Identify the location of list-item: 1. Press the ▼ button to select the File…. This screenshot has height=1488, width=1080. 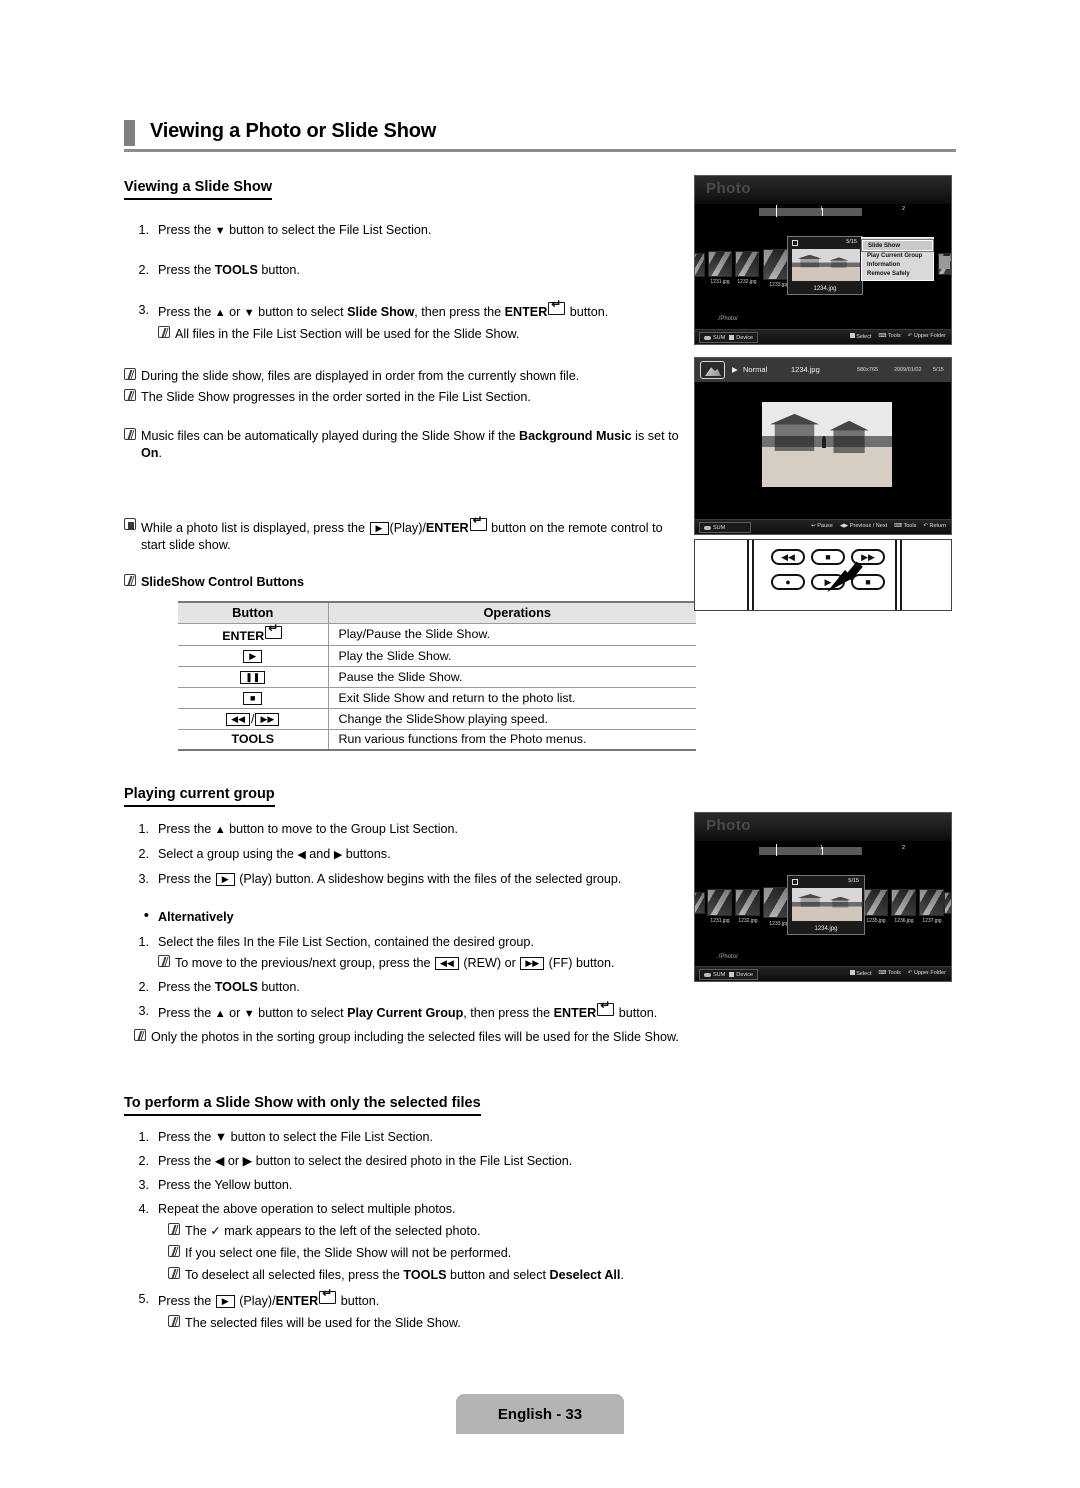
(414, 231).